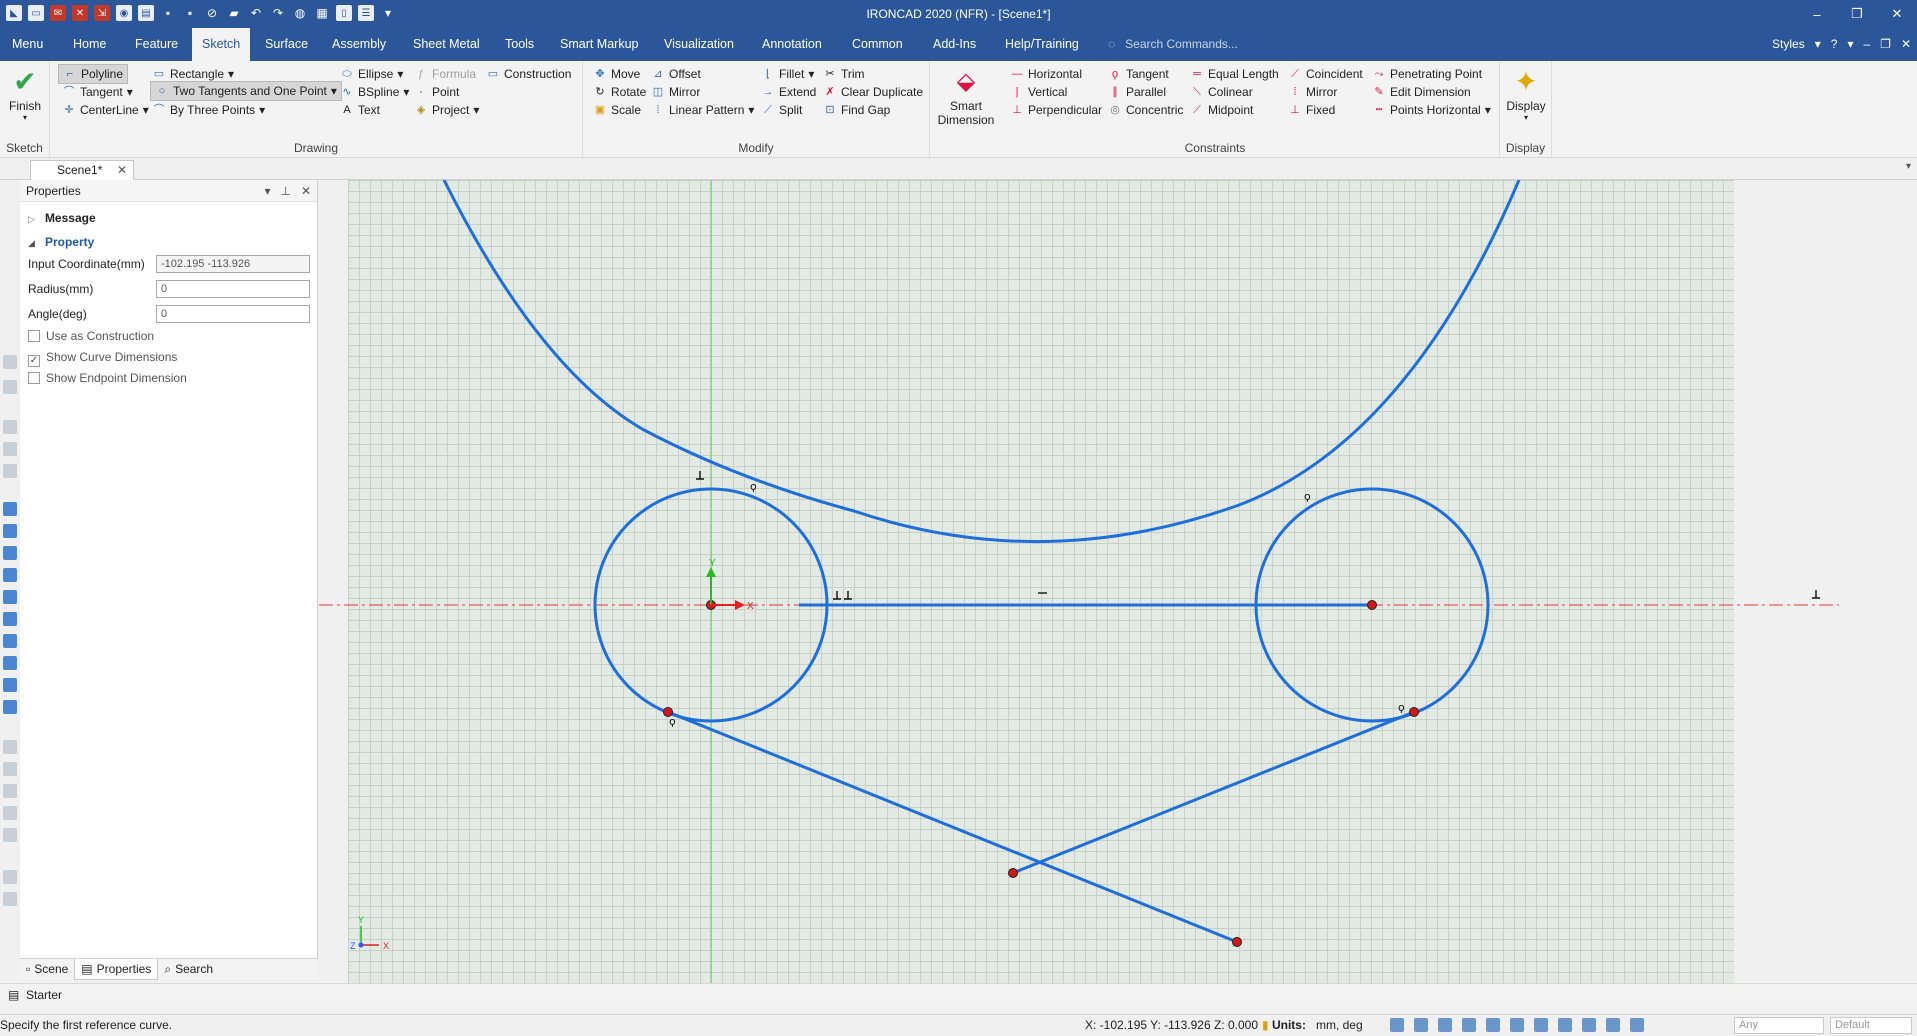 The width and height of the screenshot is (1917, 1036). What do you see at coordinates (1445, 1025) in the screenshot?
I see `view-icon` at bounding box center [1445, 1025].